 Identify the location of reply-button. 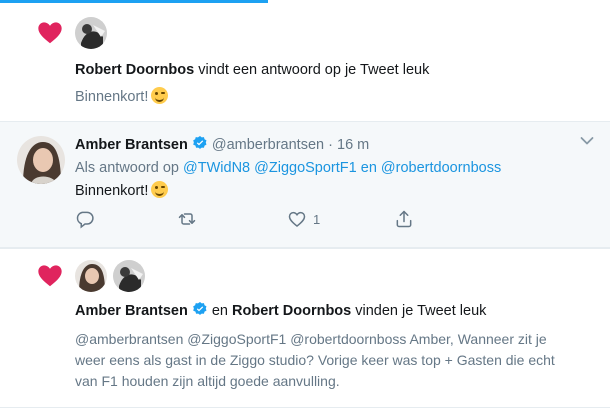
(85, 219).